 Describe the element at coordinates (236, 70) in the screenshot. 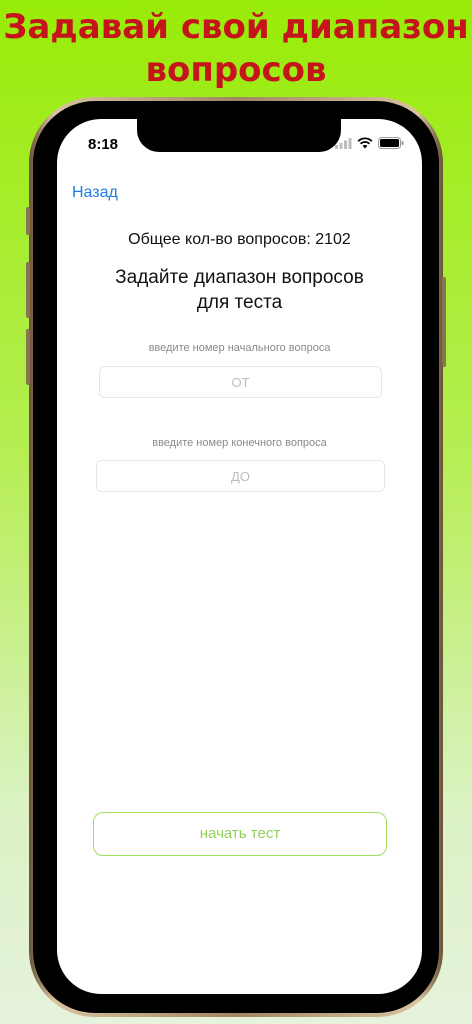

I see `promo-title-line2: вопросов` at that location.